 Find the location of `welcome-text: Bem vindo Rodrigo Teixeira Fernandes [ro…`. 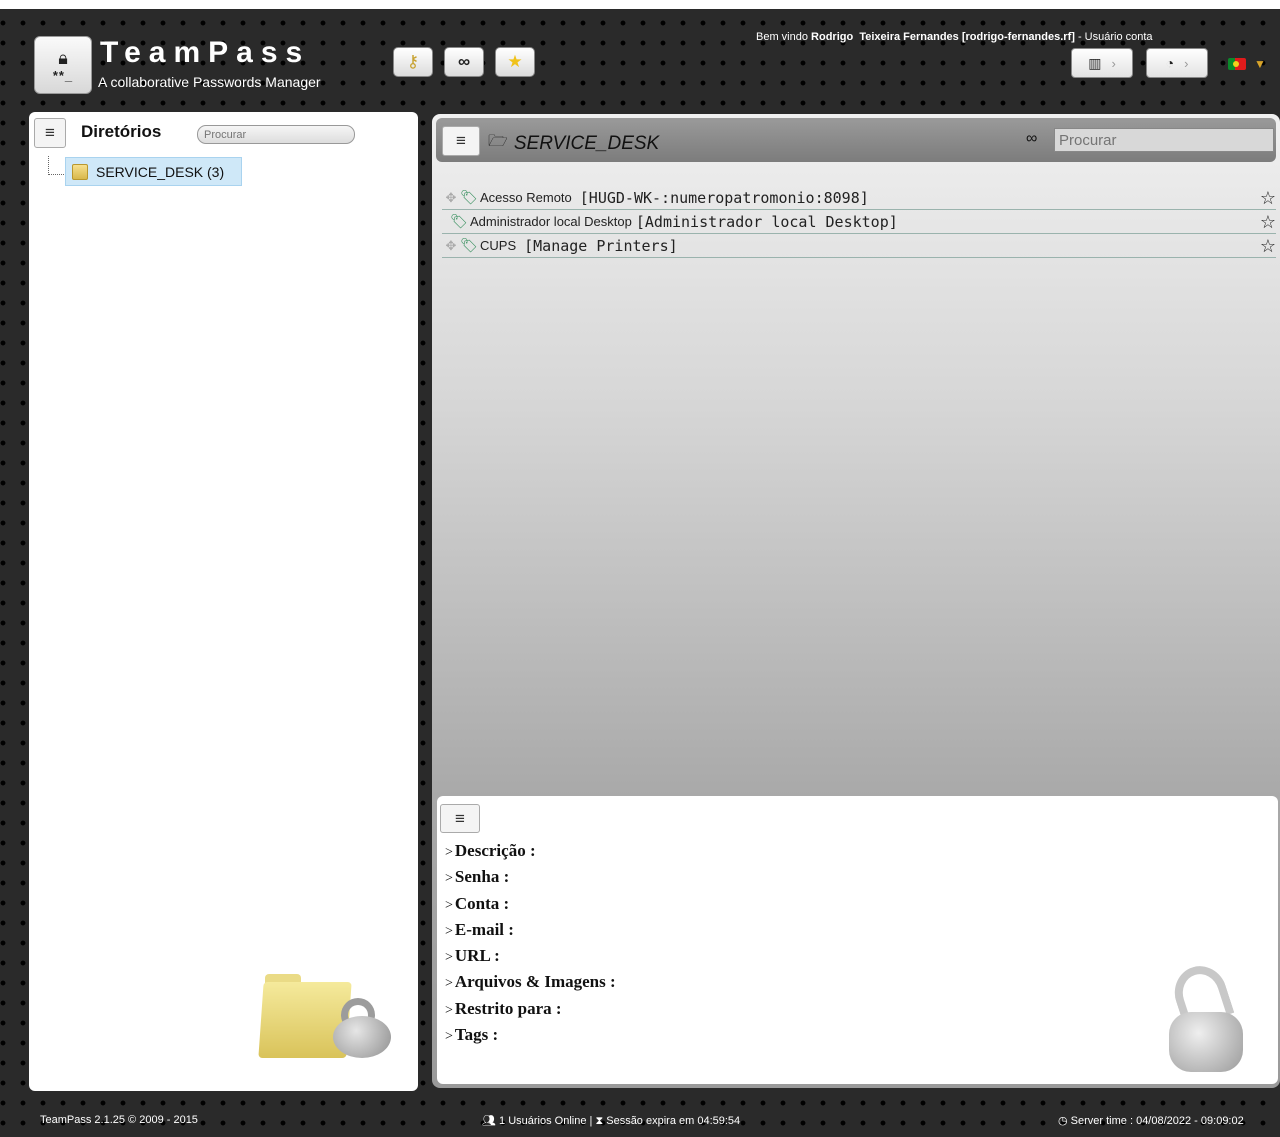

welcome-text: Bem vindo Rodrigo Teixeira Fernandes [ro… is located at coordinates (954, 37).